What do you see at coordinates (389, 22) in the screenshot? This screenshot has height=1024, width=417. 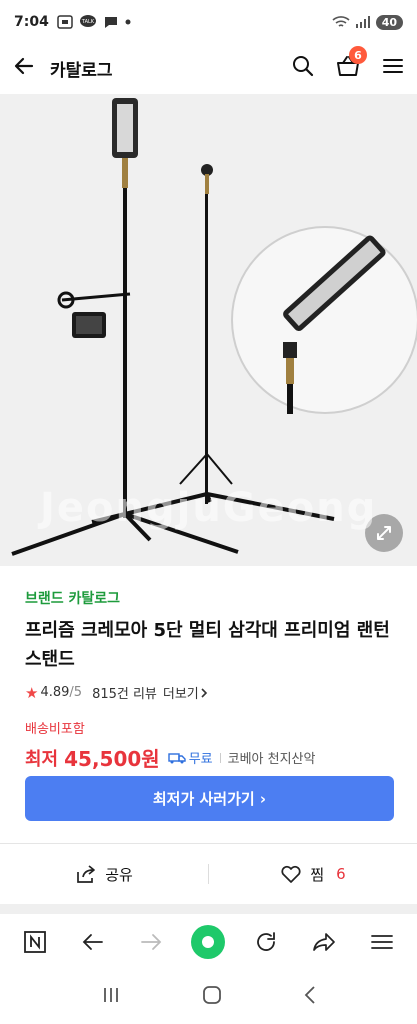 I see `battery-indicator: 40` at bounding box center [389, 22].